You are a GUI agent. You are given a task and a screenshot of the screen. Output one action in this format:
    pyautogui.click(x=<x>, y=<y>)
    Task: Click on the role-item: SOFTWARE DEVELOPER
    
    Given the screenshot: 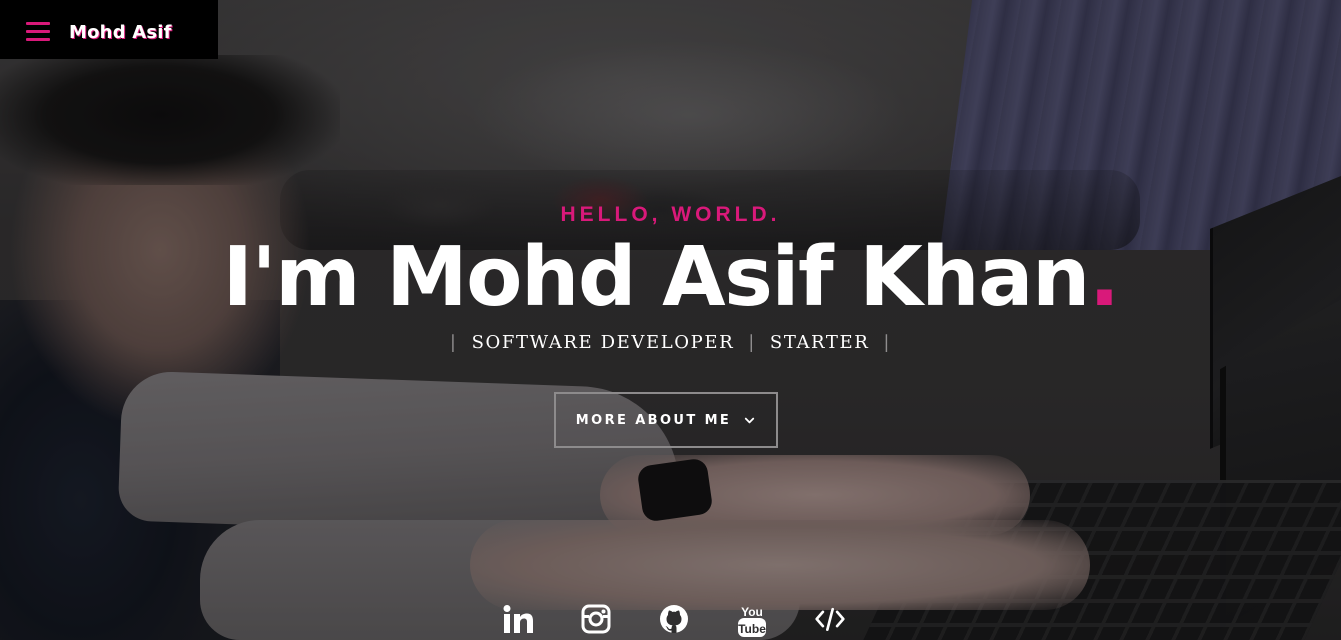 What is the action you would take?
    pyautogui.click(x=603, y=342)
    